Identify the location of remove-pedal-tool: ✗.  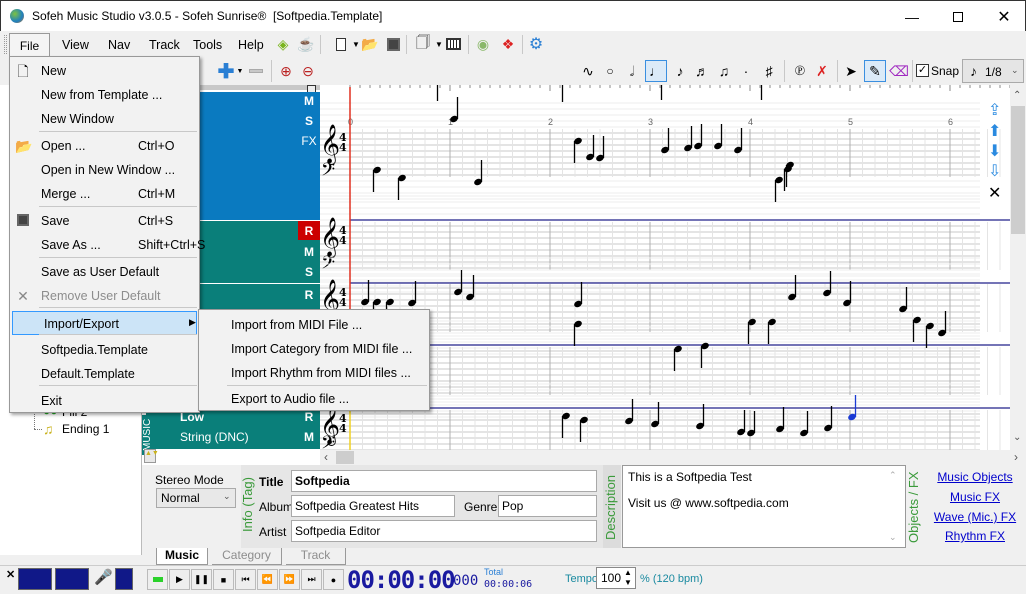
(822, 71).